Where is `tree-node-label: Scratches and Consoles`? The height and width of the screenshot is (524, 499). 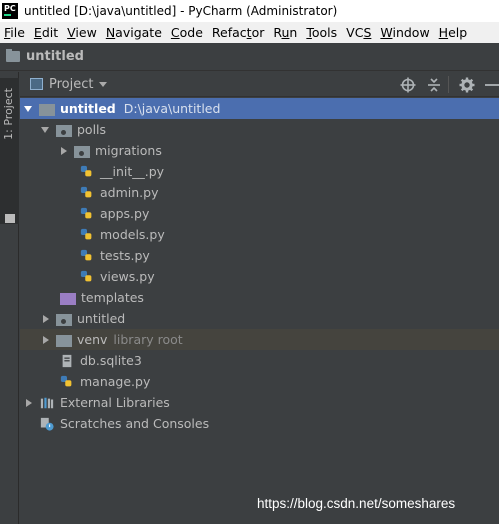
tree-node-label: Scratches and Consoles is located at coordinates (135, 423).